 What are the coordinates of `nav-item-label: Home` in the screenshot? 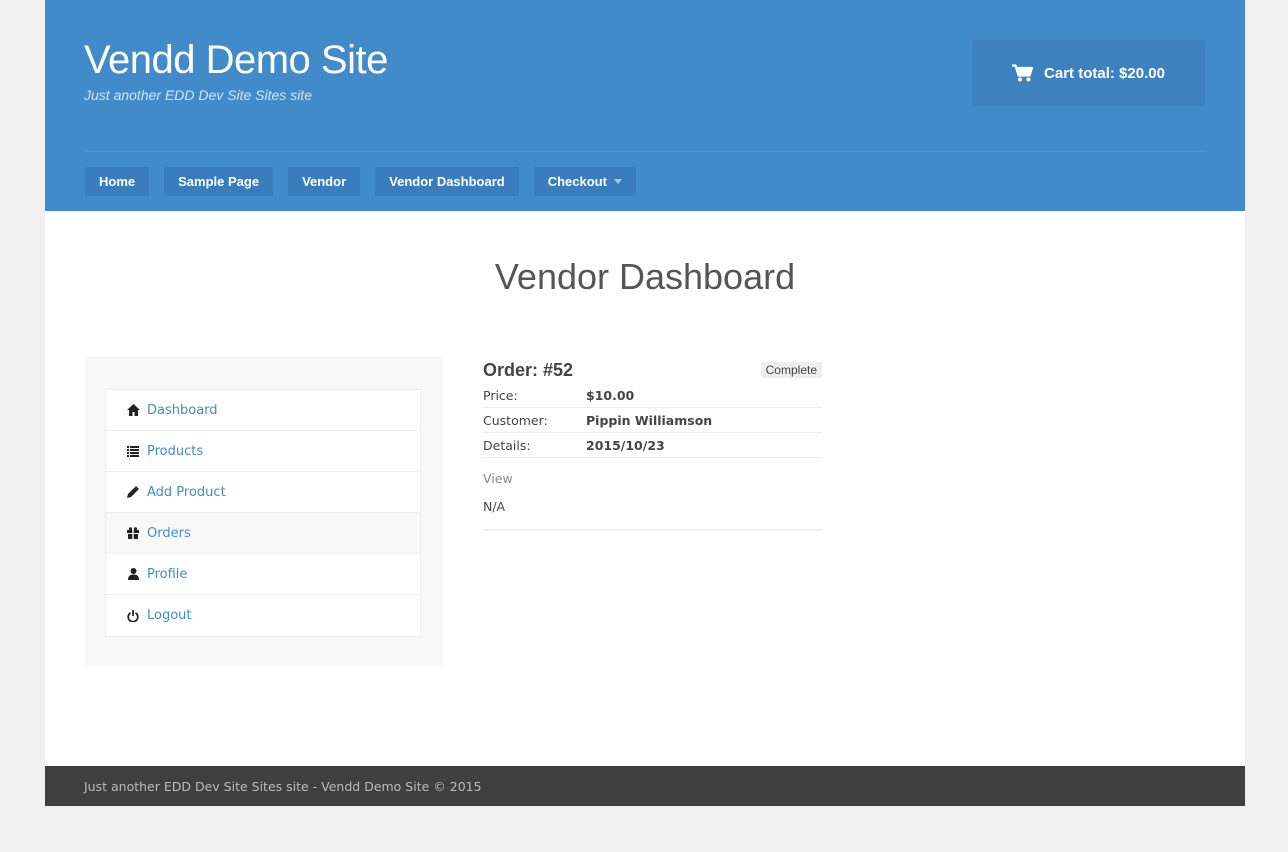 It's located at (117, 181).